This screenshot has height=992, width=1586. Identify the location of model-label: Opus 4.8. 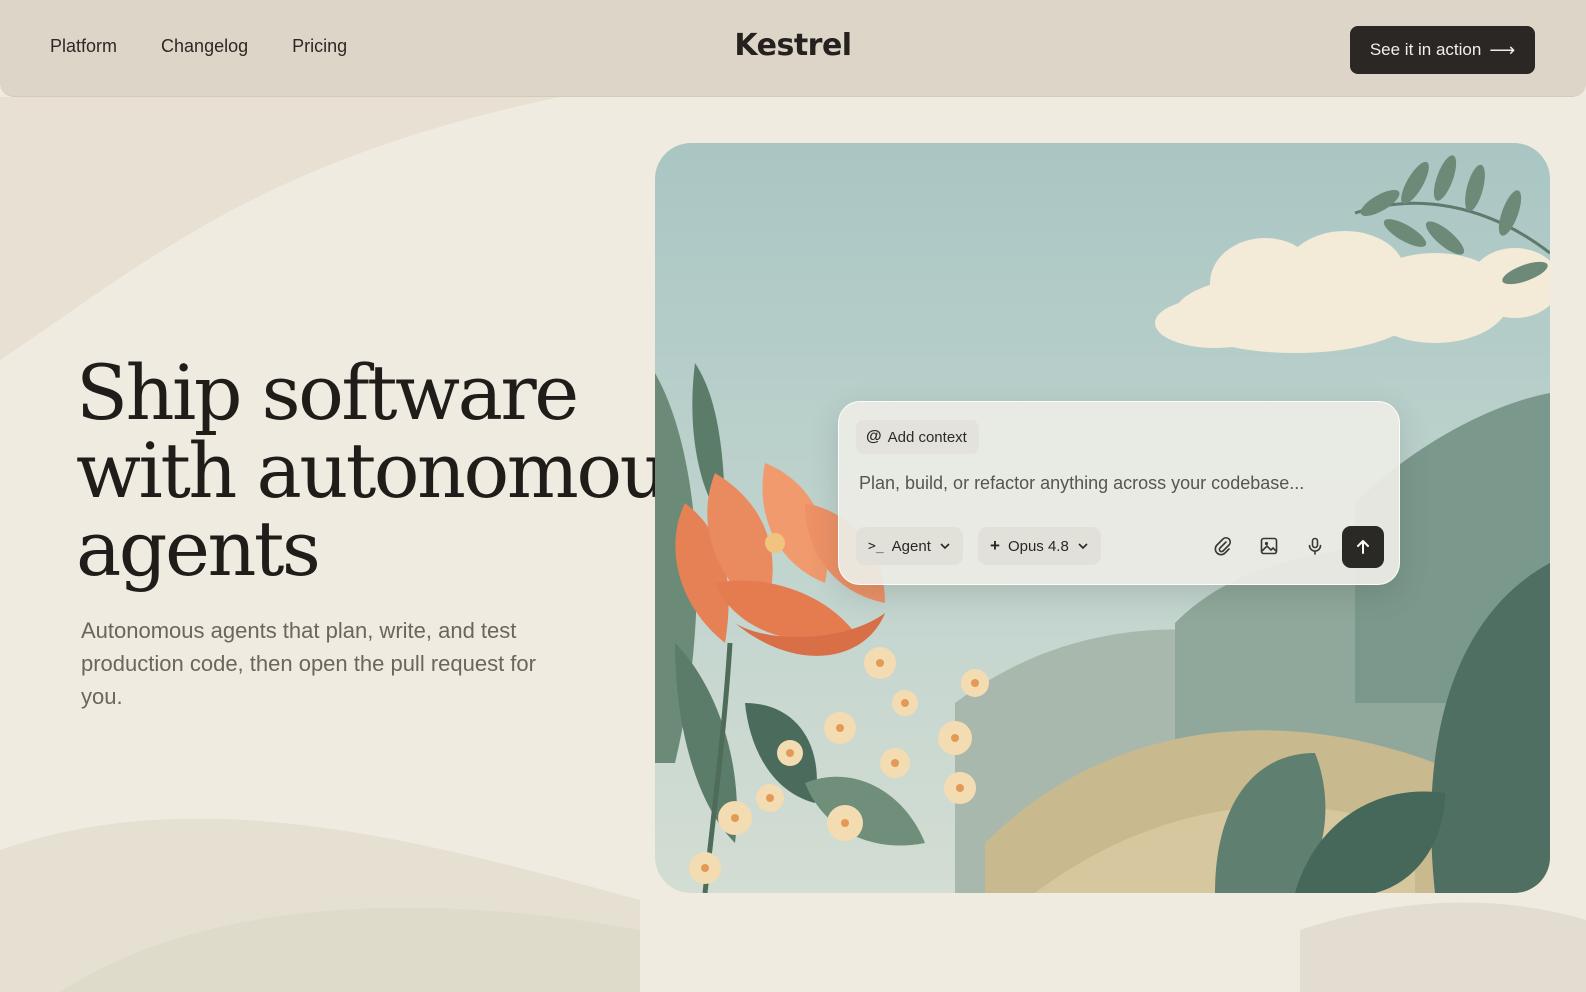
(1038, 546).